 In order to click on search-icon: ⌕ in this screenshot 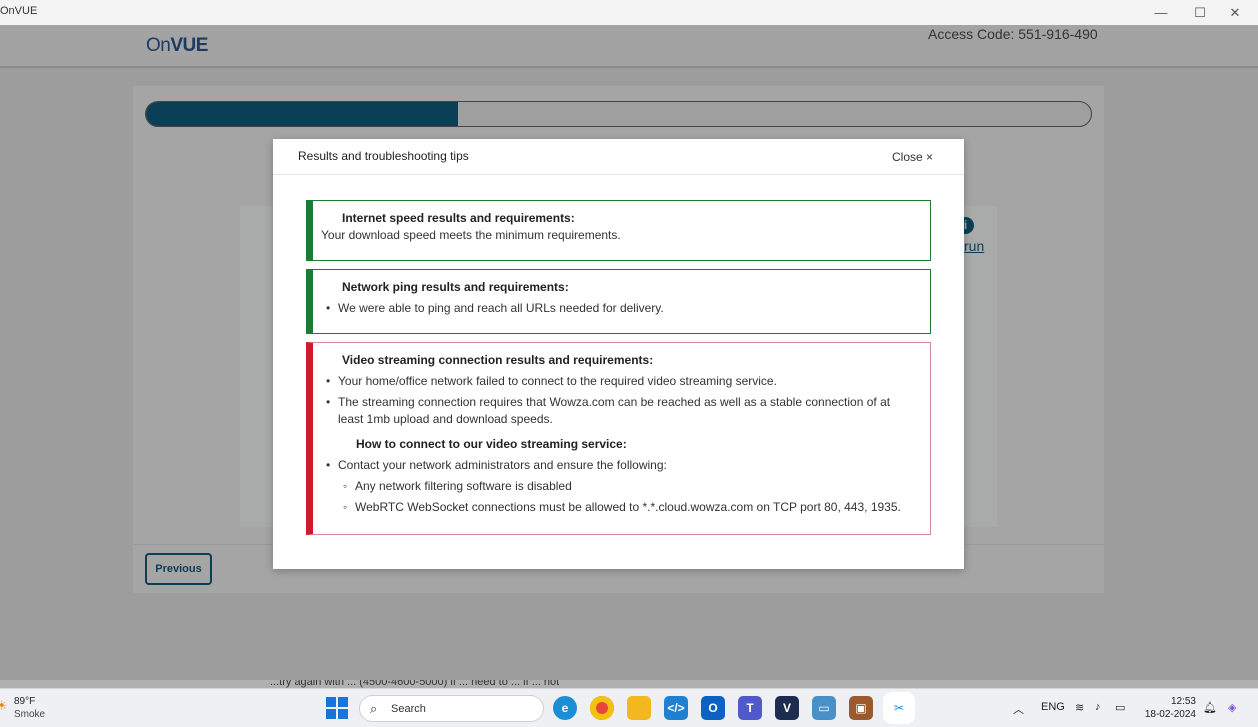, I will do `click(374, 708)`.